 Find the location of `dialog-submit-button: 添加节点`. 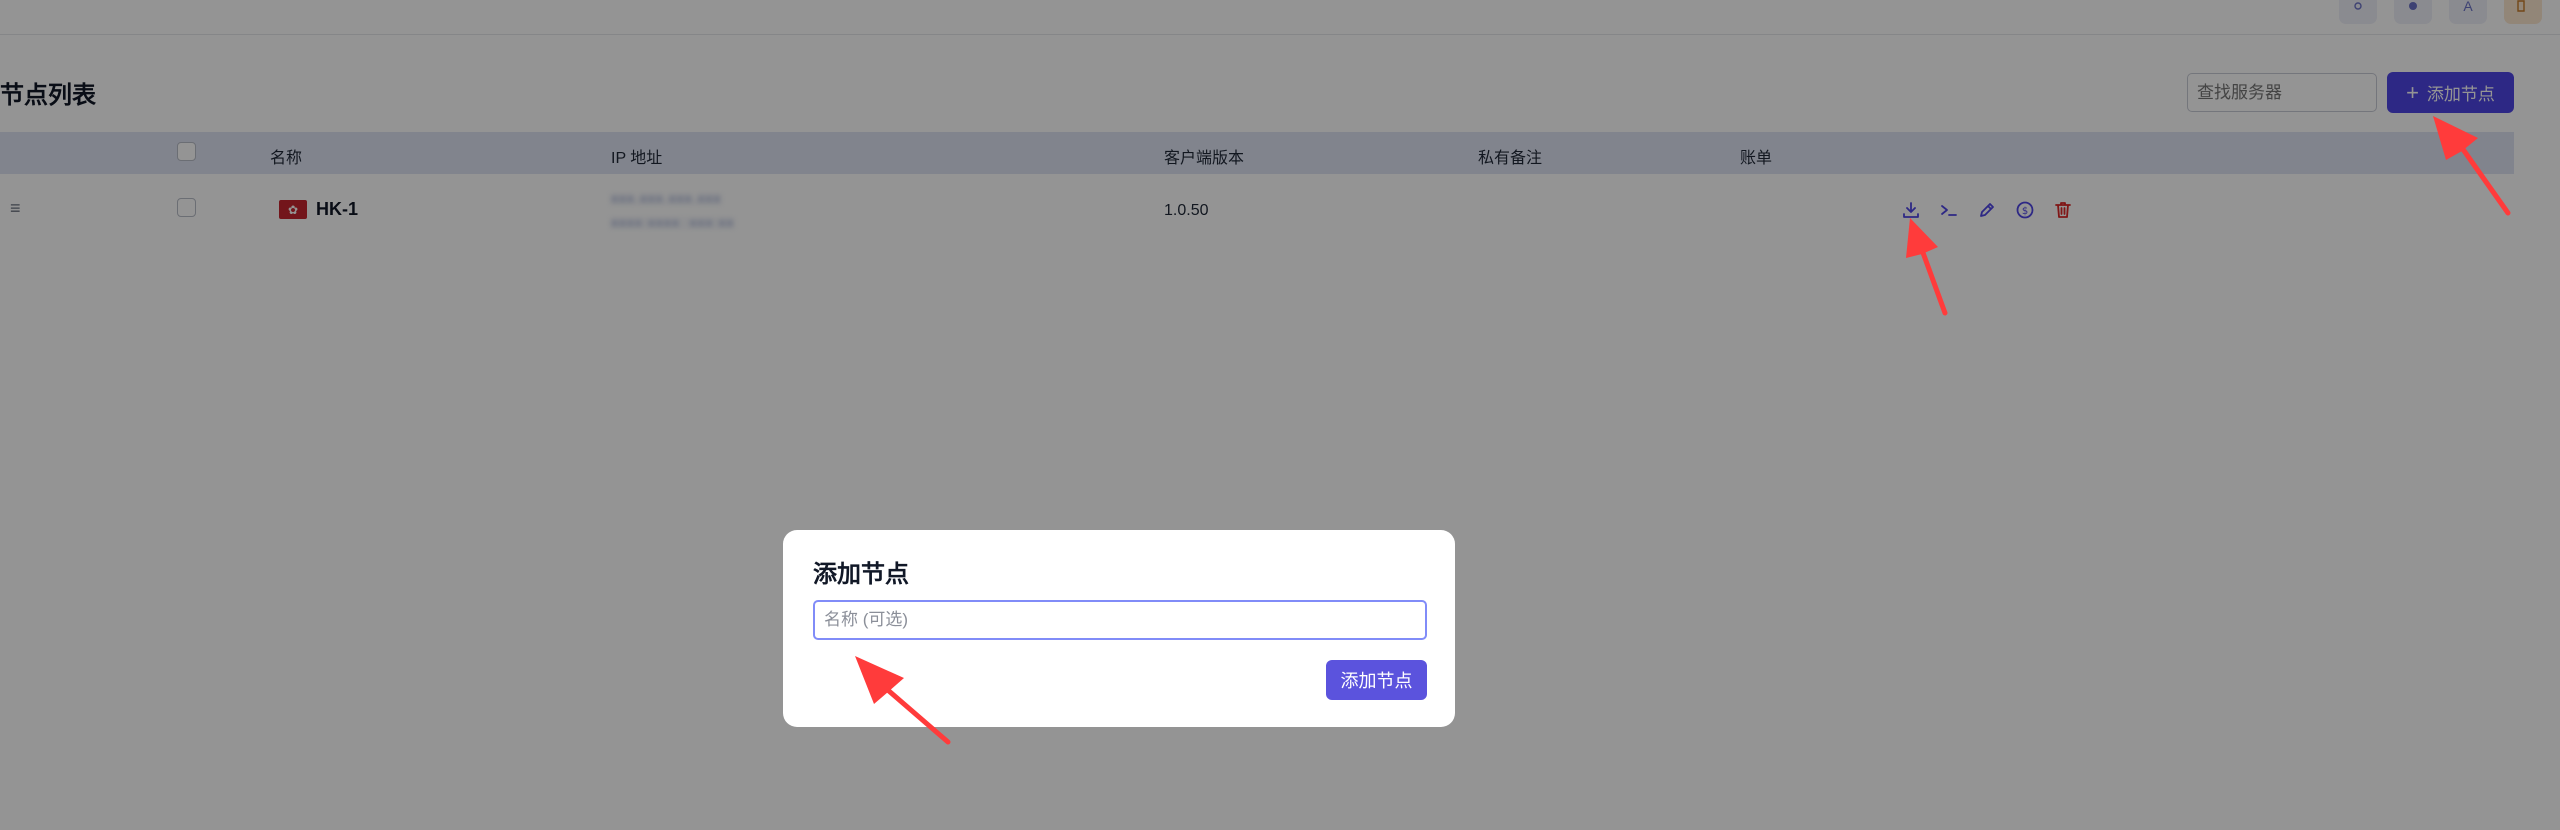

dialog-submit-button: 添加节点 is located at coordinates (1376, 680).